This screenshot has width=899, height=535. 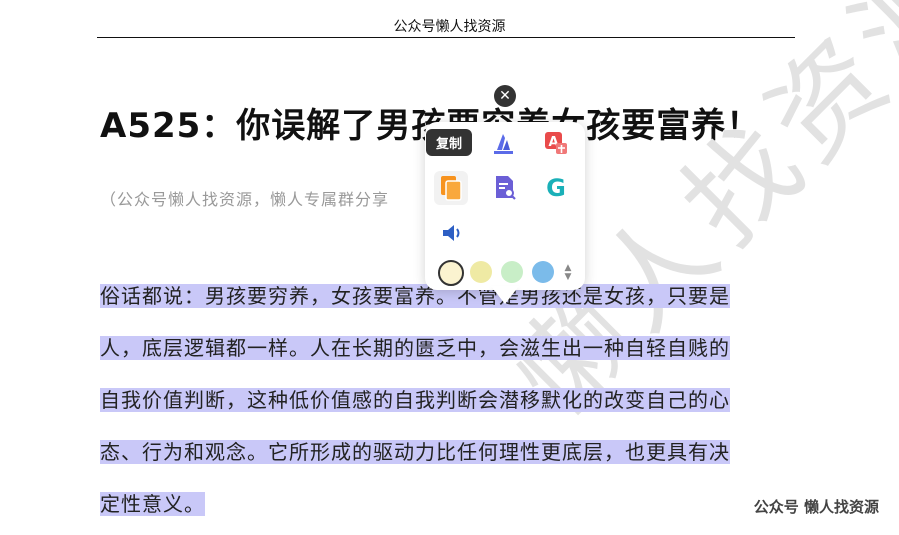 What do you see at coordinates (543, 272) in the screenshot?
I see `color-swatch-blue` at bounding box center [543, 272].